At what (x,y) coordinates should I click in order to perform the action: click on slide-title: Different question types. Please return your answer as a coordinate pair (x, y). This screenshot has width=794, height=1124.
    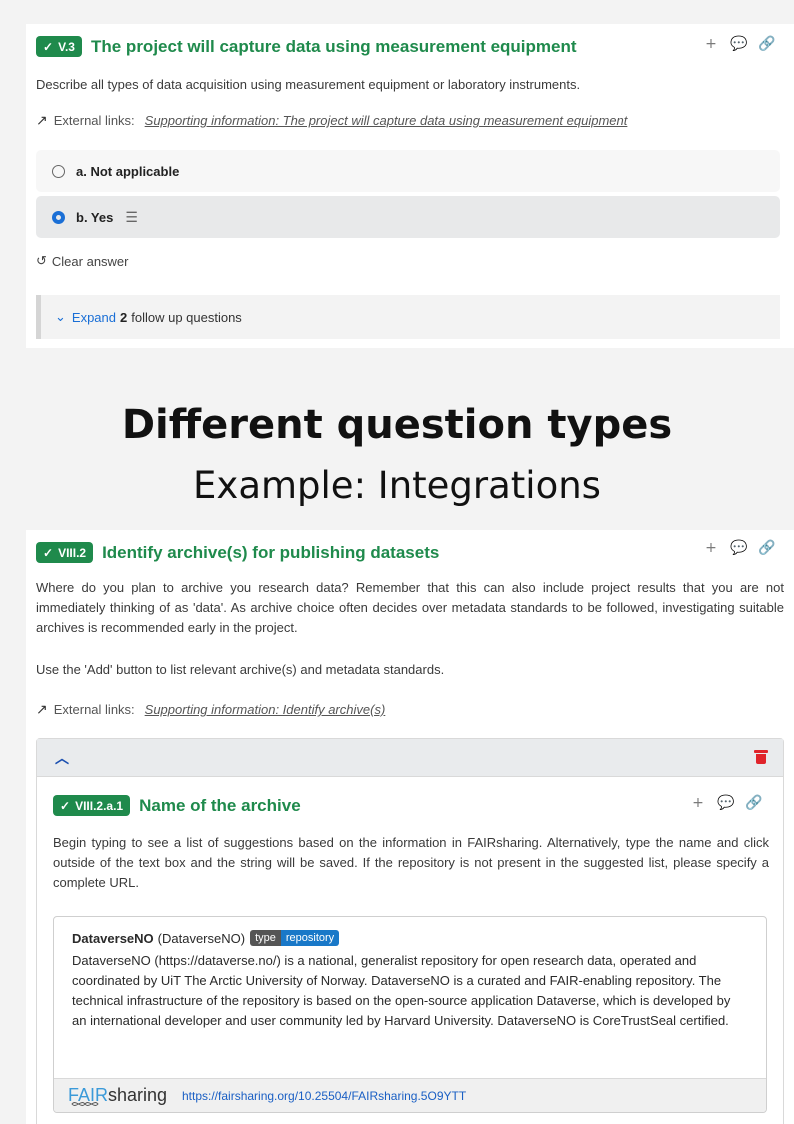
    Looking at the image, I should click on (397, 425).